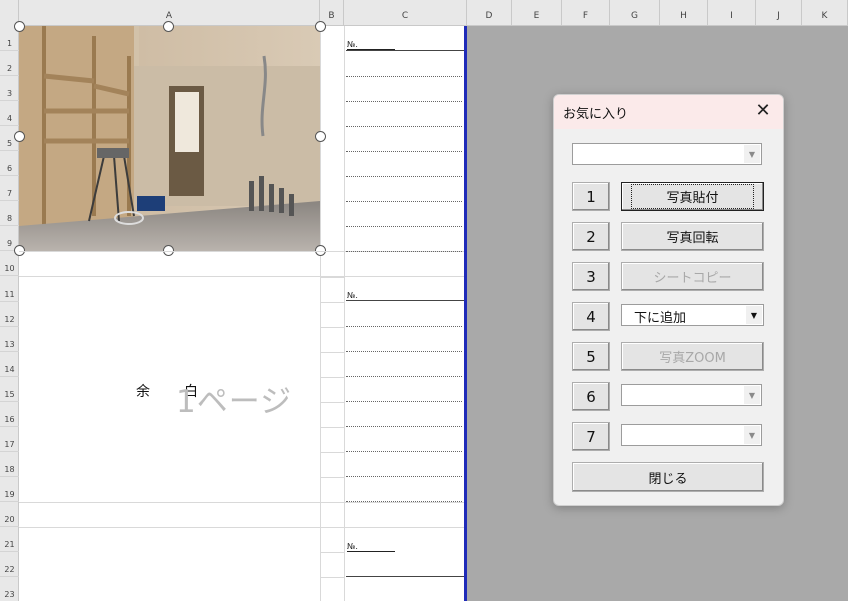 The height and width of the screenshot is (601, 848). I want to click on insert-position-value: 下に追加, so click(660, 318).